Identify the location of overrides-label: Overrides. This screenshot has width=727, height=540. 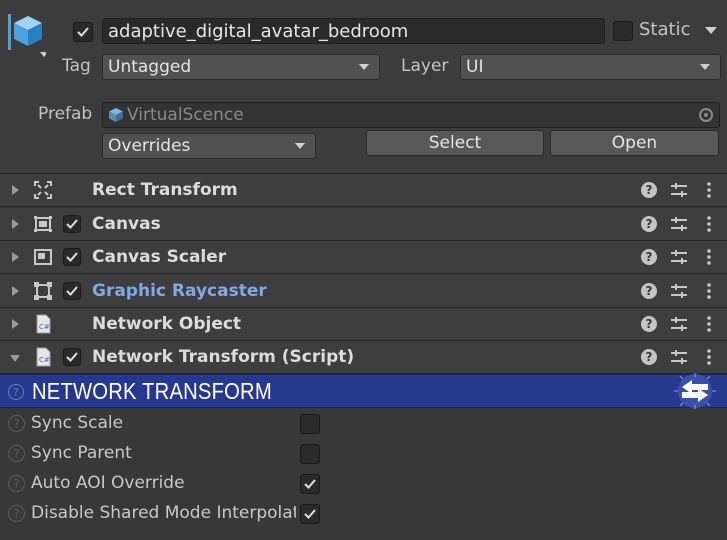
(149, 146).